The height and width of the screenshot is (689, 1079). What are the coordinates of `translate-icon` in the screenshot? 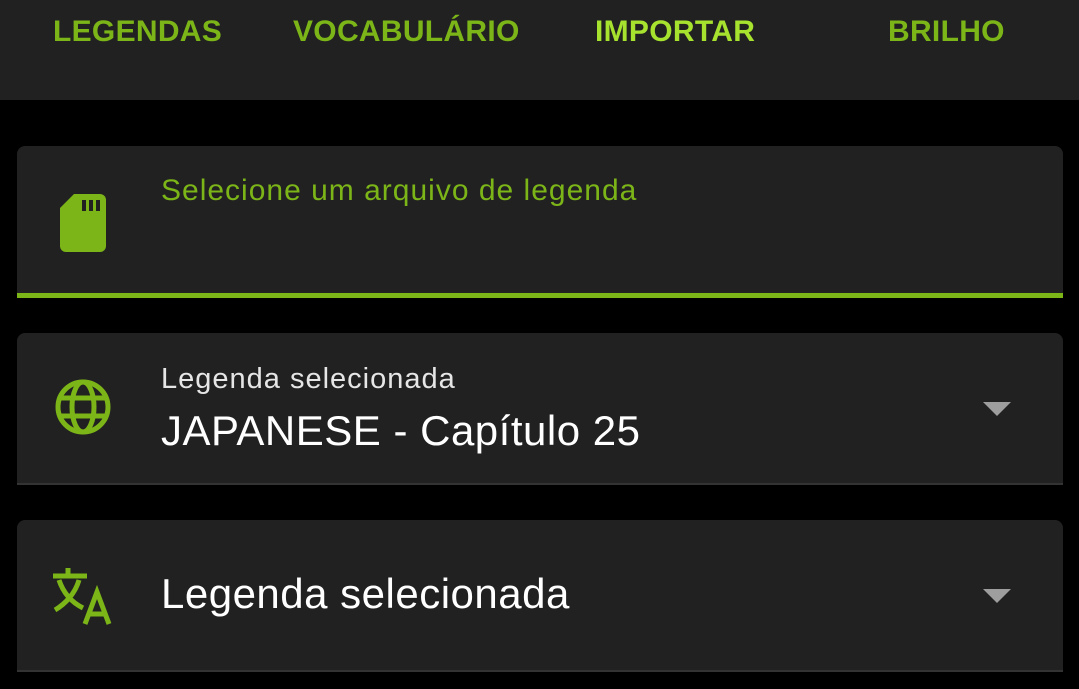 It's located at (82, 596).